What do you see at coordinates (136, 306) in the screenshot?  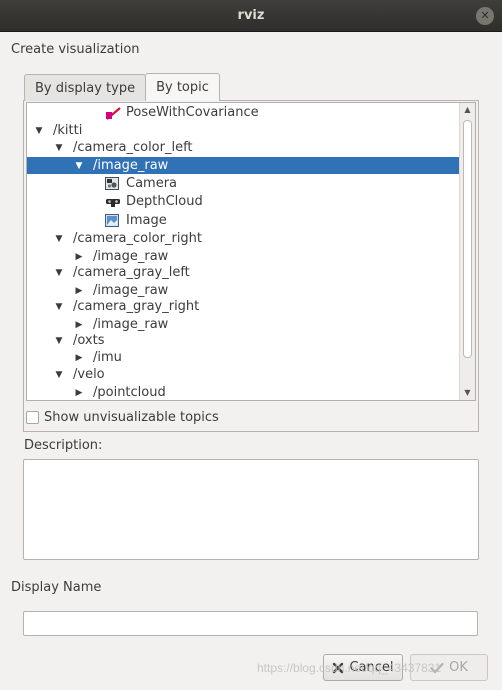 I see `tree-row-label: /camera_gray_right` at bounding box center [136, 306].